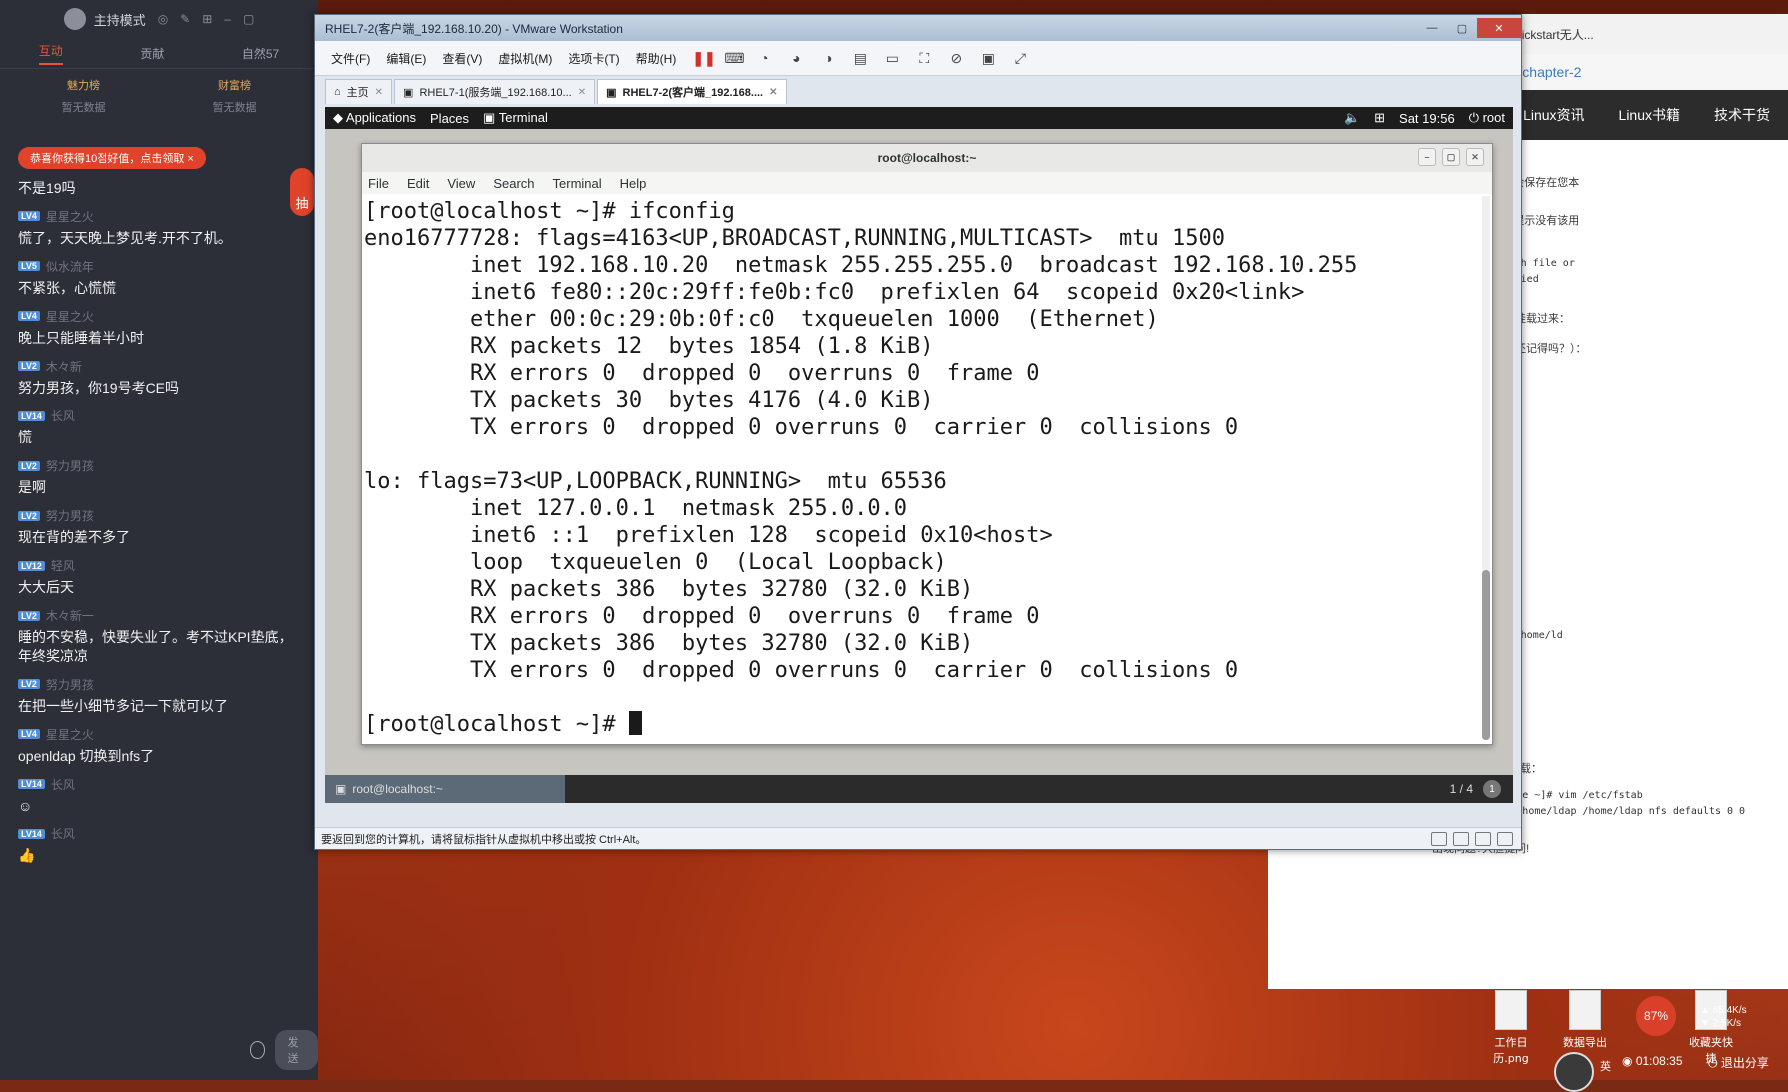 The width and height of the screenshot is (1788, 1092). Describe the element at coordinates (1427, 157) in the screenshot. I see `terminal-minimize-button: –` at that location.